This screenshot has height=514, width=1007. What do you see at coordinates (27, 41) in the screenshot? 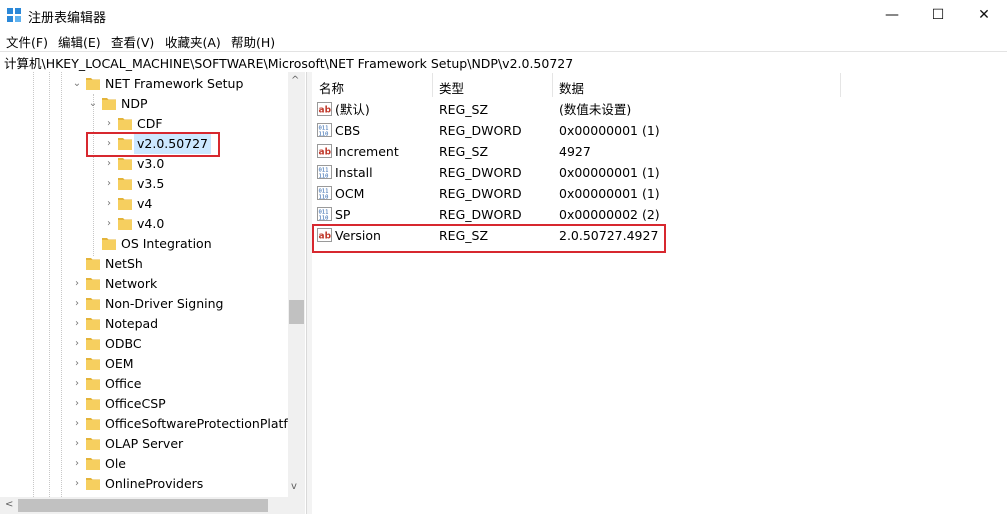
I see `menu-file: 文件(F)` at bounding box center [27, 41].